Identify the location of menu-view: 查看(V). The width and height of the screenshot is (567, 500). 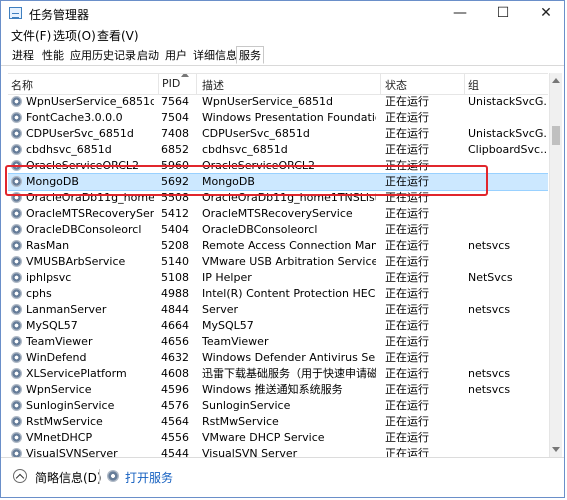
(118, 35).